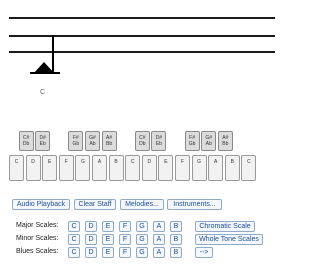  I want to click on blues-scale-g-button: G, so click(142, 252).